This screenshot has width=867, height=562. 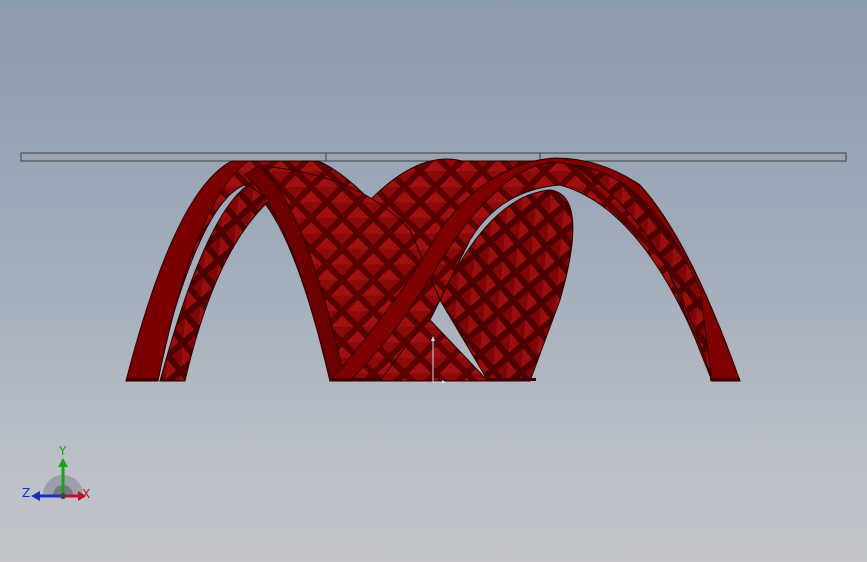 I want to click on glass-tabletop, so click(x=433, y=157).